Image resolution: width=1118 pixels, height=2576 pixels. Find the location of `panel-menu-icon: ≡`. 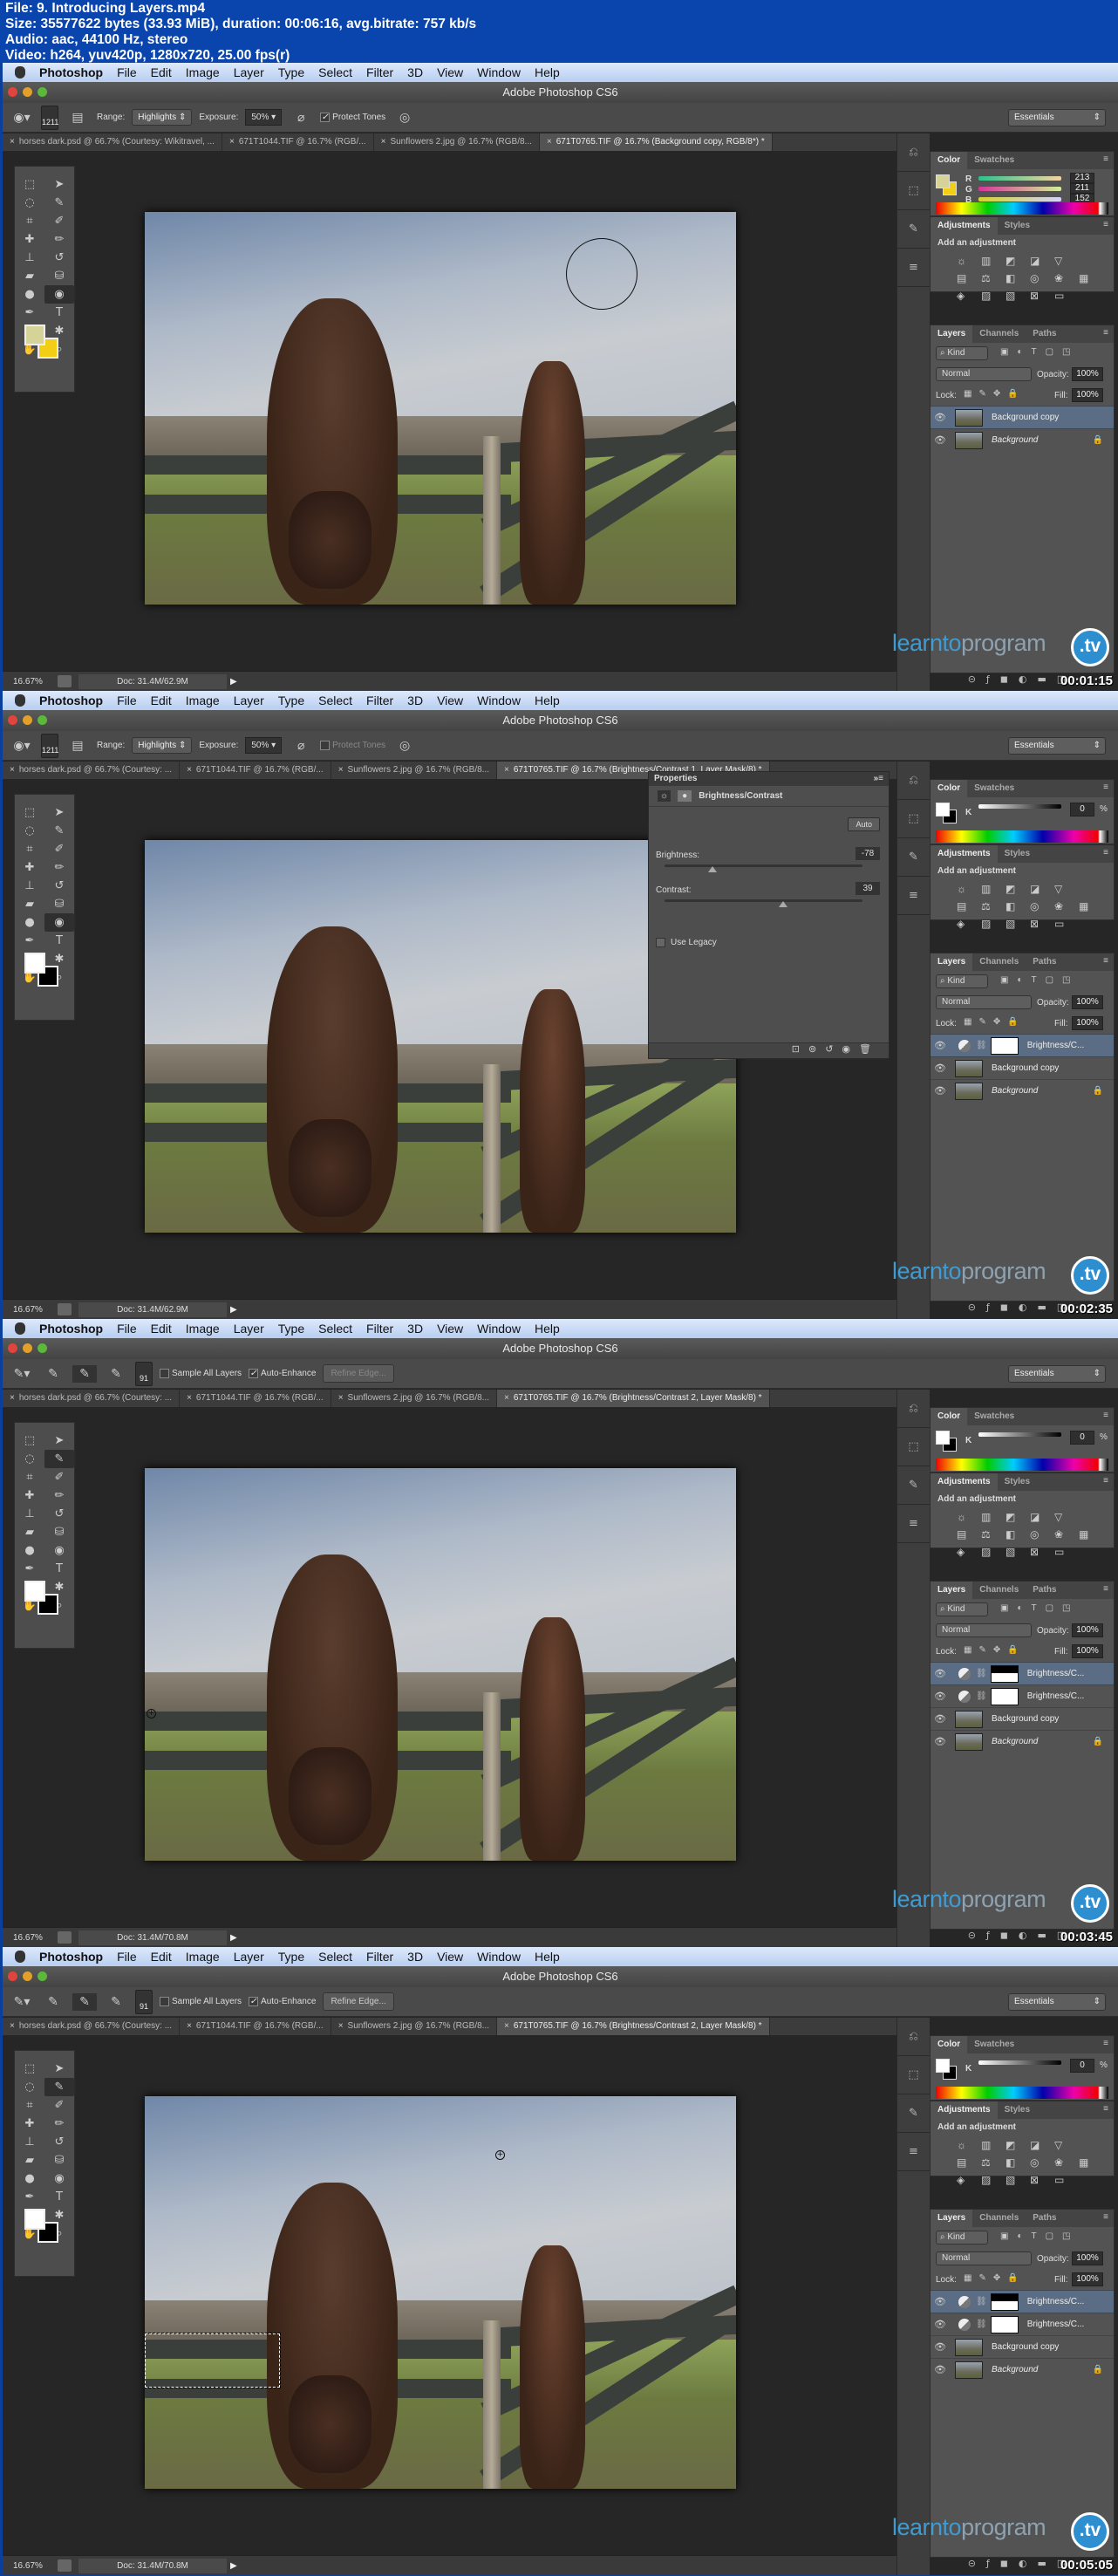

panel-menu-icon: ≡ is located at coordinates (1105, 225).